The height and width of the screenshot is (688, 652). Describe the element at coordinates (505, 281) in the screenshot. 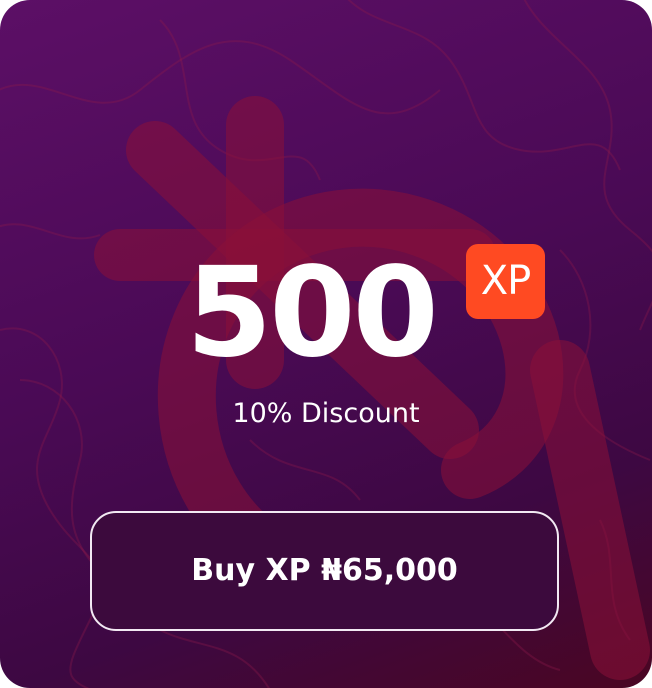

I see `xp-unit-badge: XP` at that location.